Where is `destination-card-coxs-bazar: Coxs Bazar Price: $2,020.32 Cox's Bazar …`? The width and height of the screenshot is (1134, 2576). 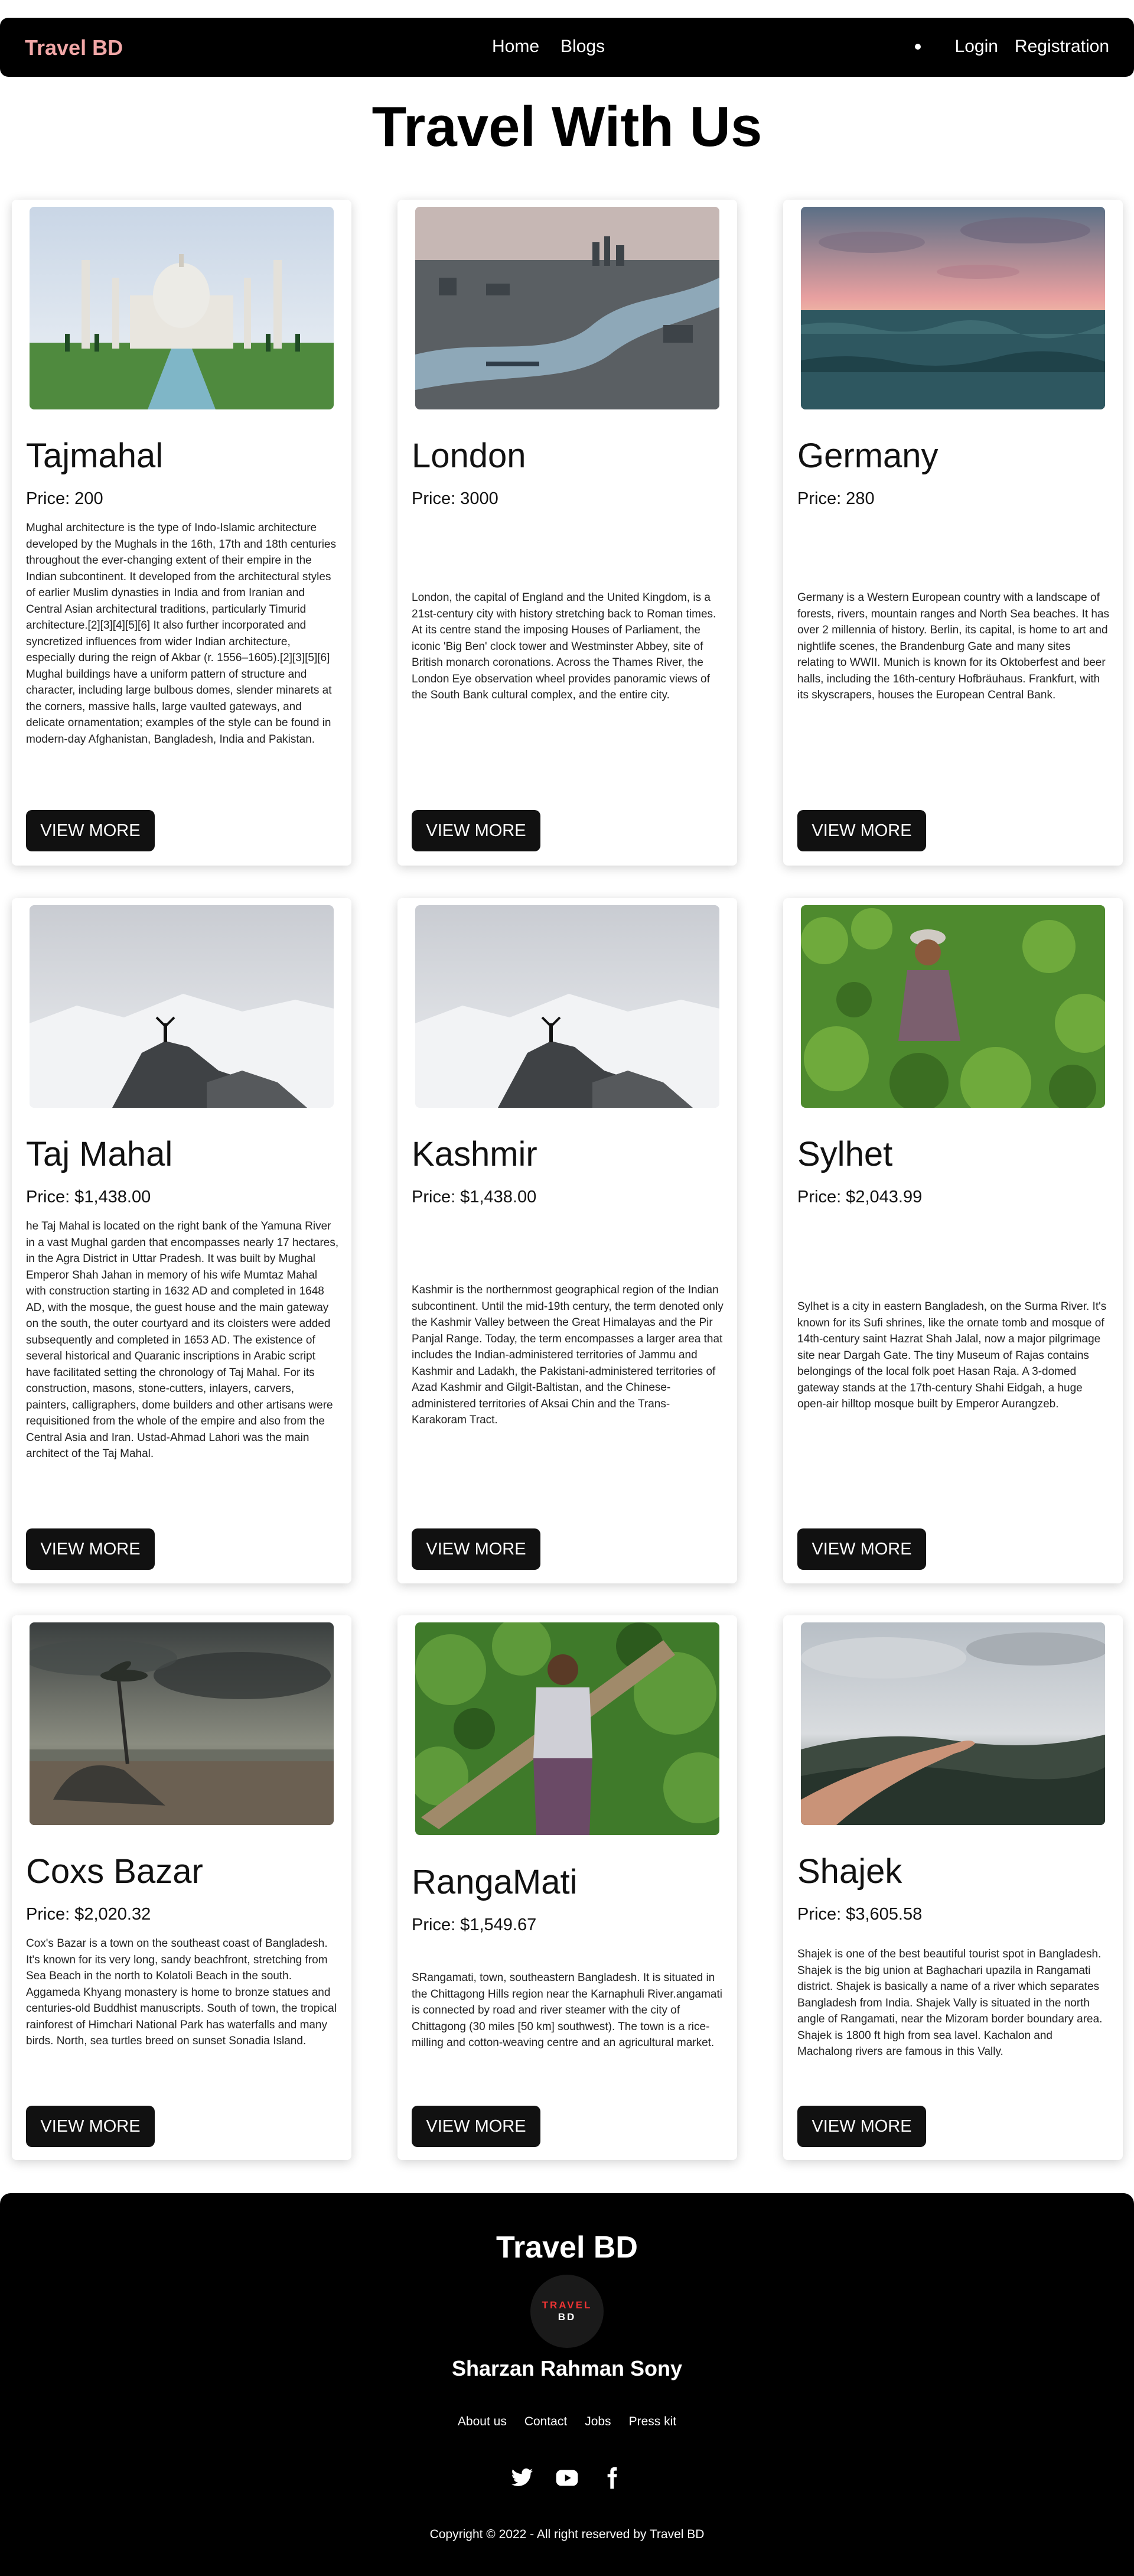 destination-card-coxs-bazar: Coxs Bazar Price: $2,020.32 Cox's Bazar … is located at coordinates (181, 1888).